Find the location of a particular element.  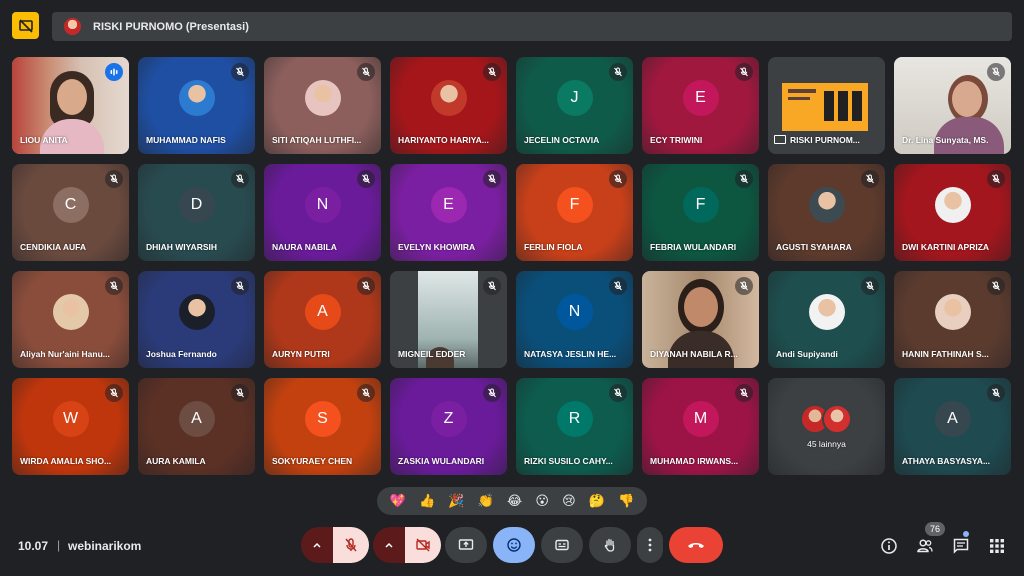

participant-tile: A AURYN PUTRI is located at coordinates (322, 319).